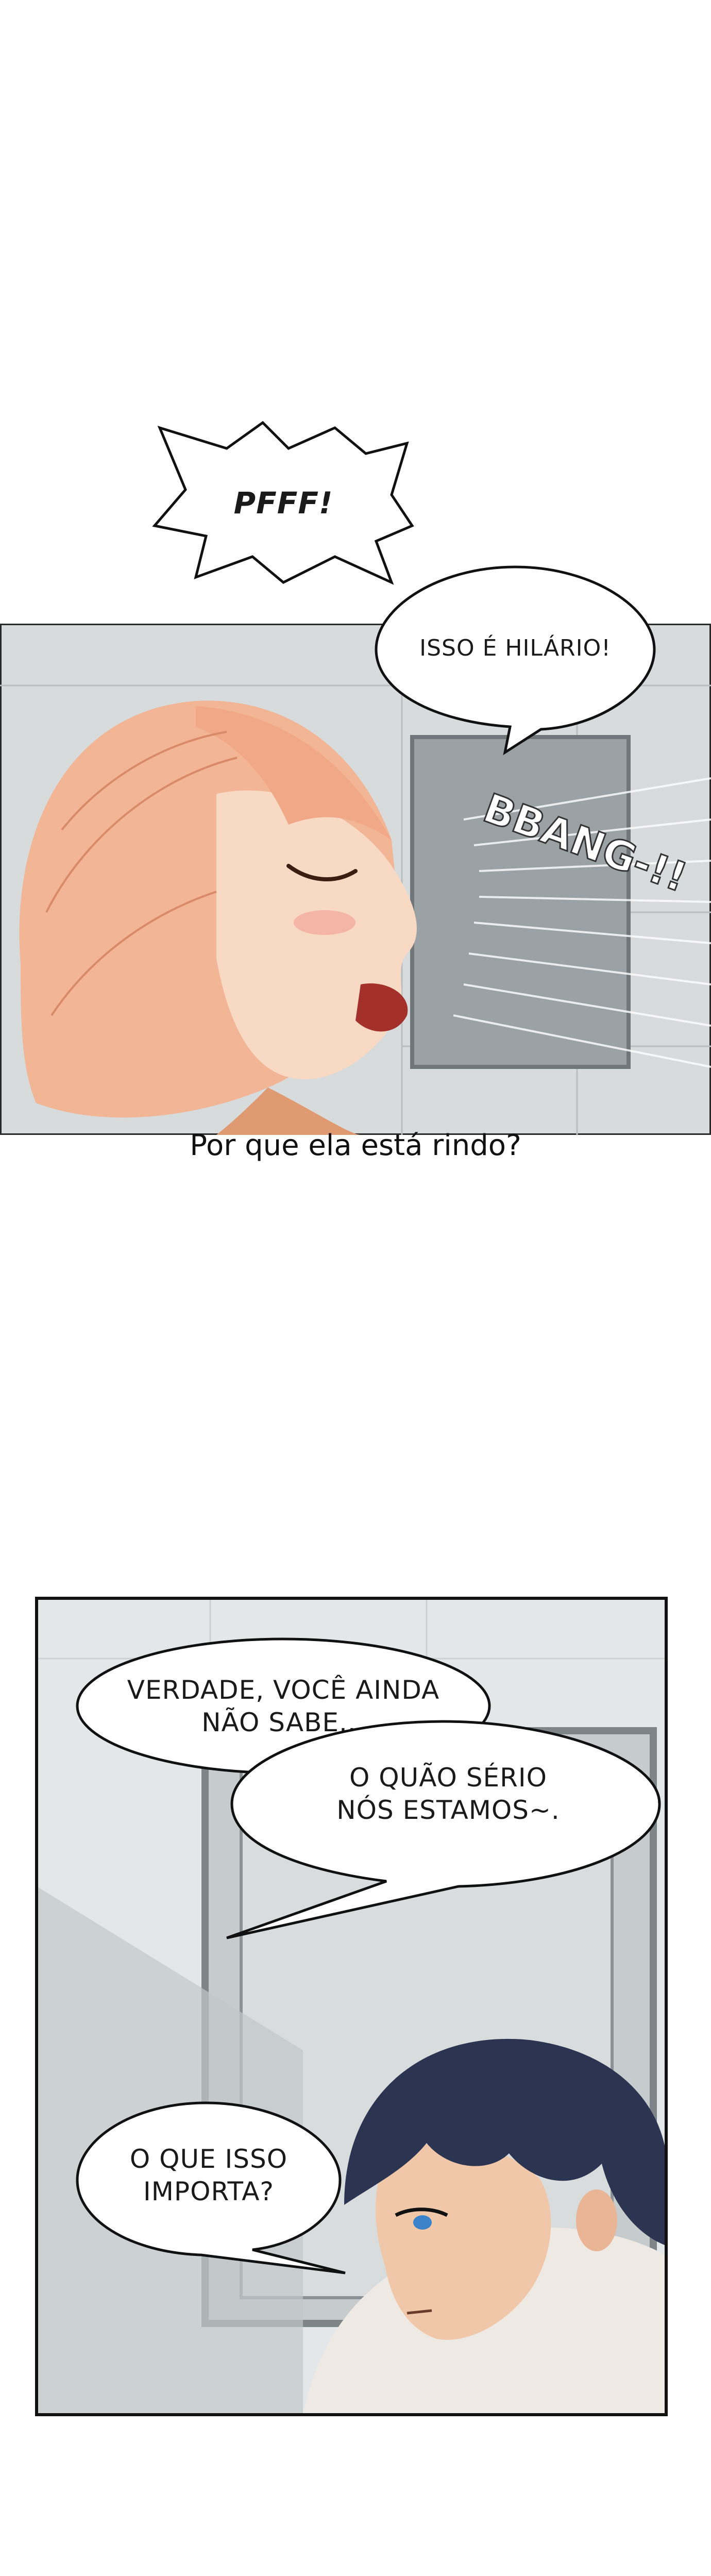 Image resolution: width=711 pixels, height=2576 pixels. I want to click on speech-bubble-hilario: ISSO É HILÁRIO!, so click(515, 660).